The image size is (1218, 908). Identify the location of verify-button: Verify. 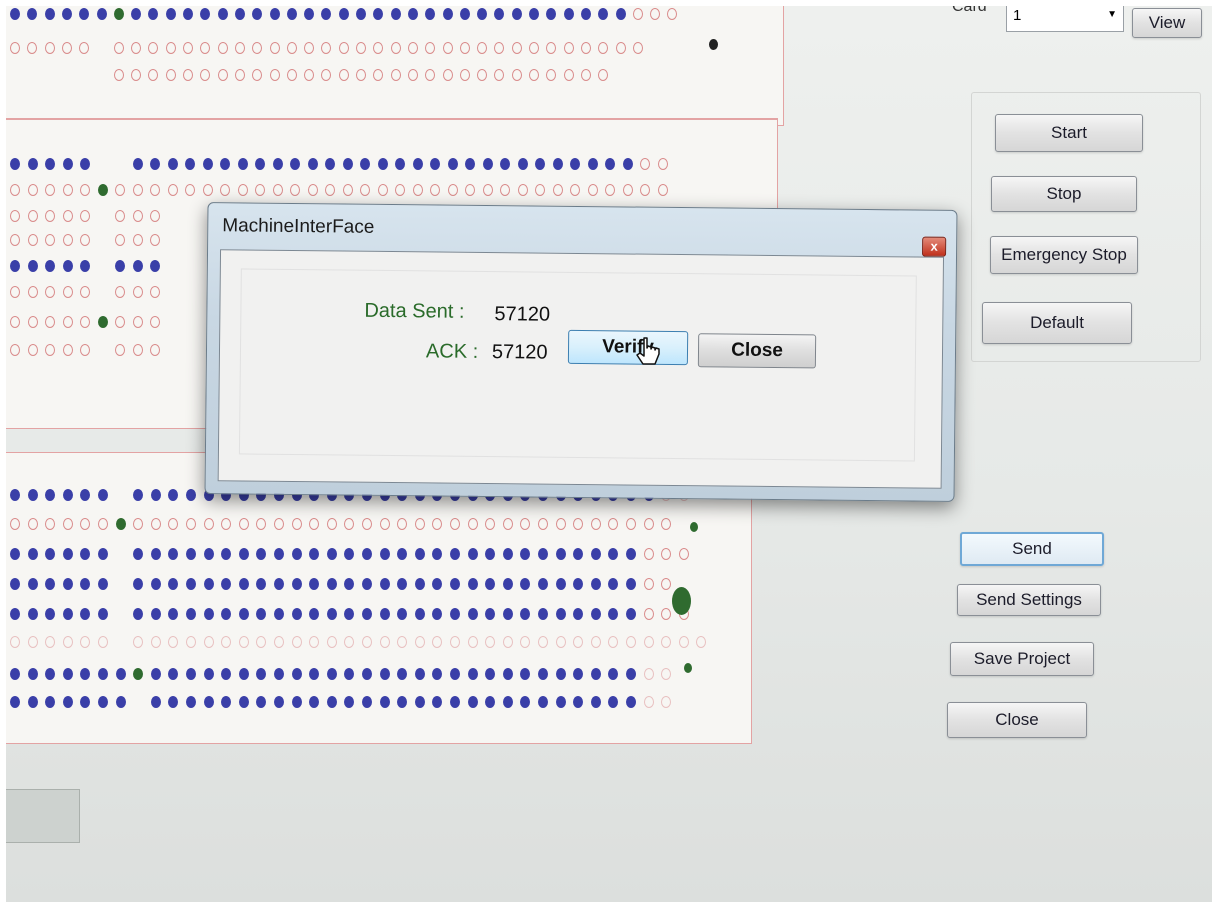
(628, 347).